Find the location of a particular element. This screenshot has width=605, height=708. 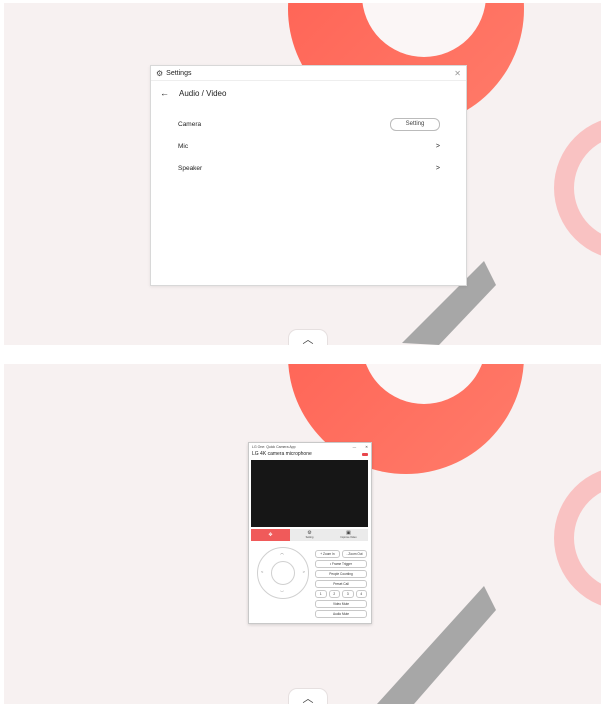

joystick-icon: ✥ is located at coordinates (270, 534).